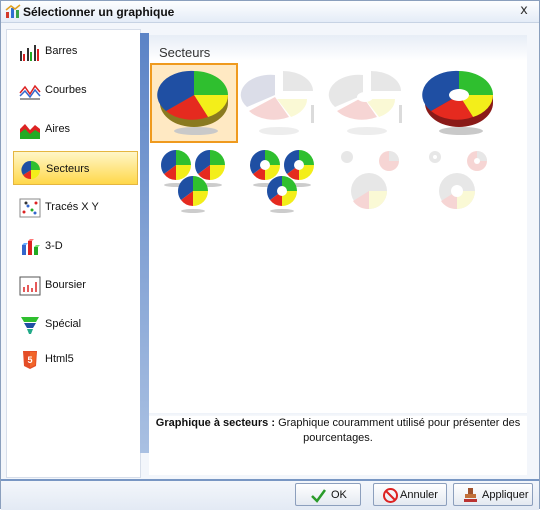  I want to click on area-chart-icon, so click(30, 131).